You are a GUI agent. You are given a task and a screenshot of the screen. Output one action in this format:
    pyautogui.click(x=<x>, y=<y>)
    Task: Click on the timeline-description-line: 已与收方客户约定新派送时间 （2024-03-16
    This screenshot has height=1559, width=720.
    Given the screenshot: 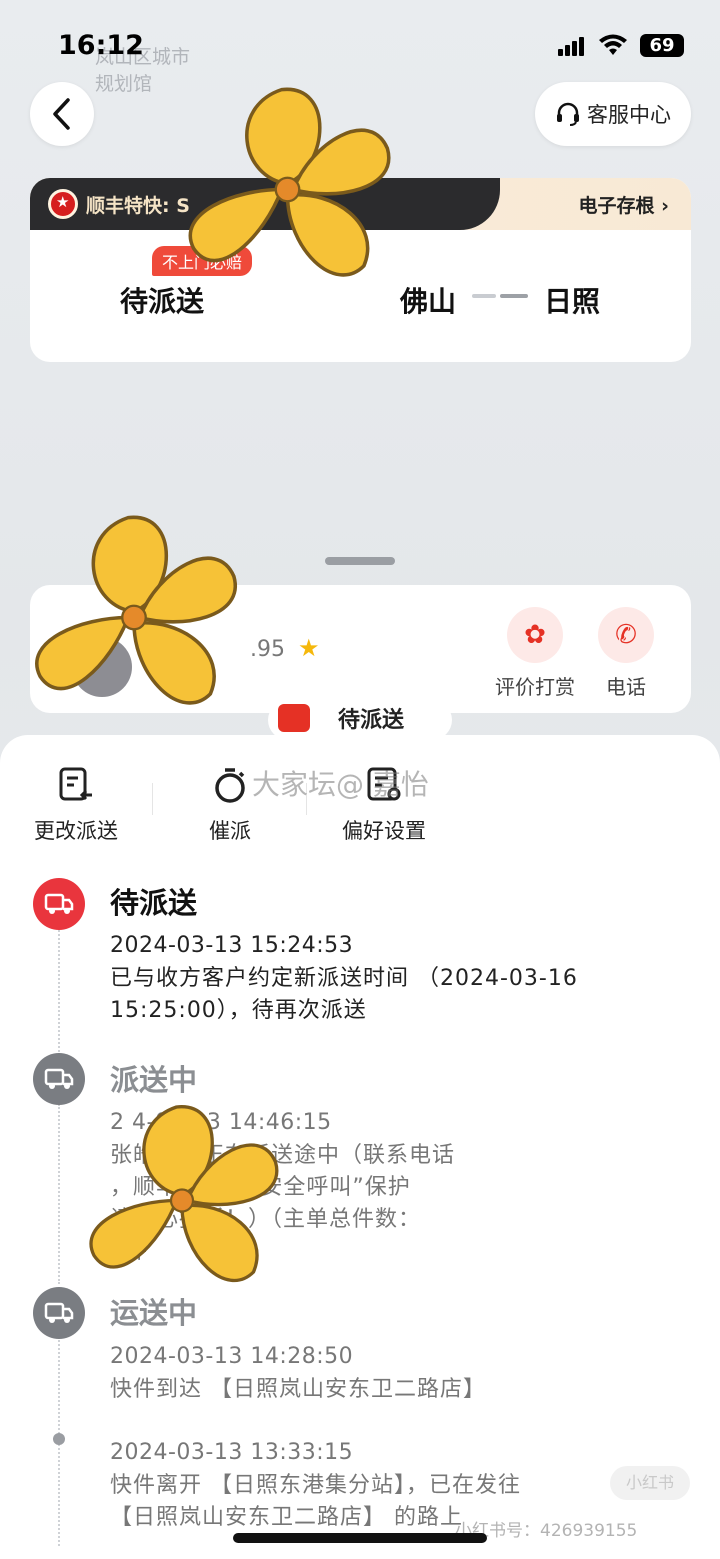 What is the action you would take?
    pyautogui.click(x=344, y=978)
    